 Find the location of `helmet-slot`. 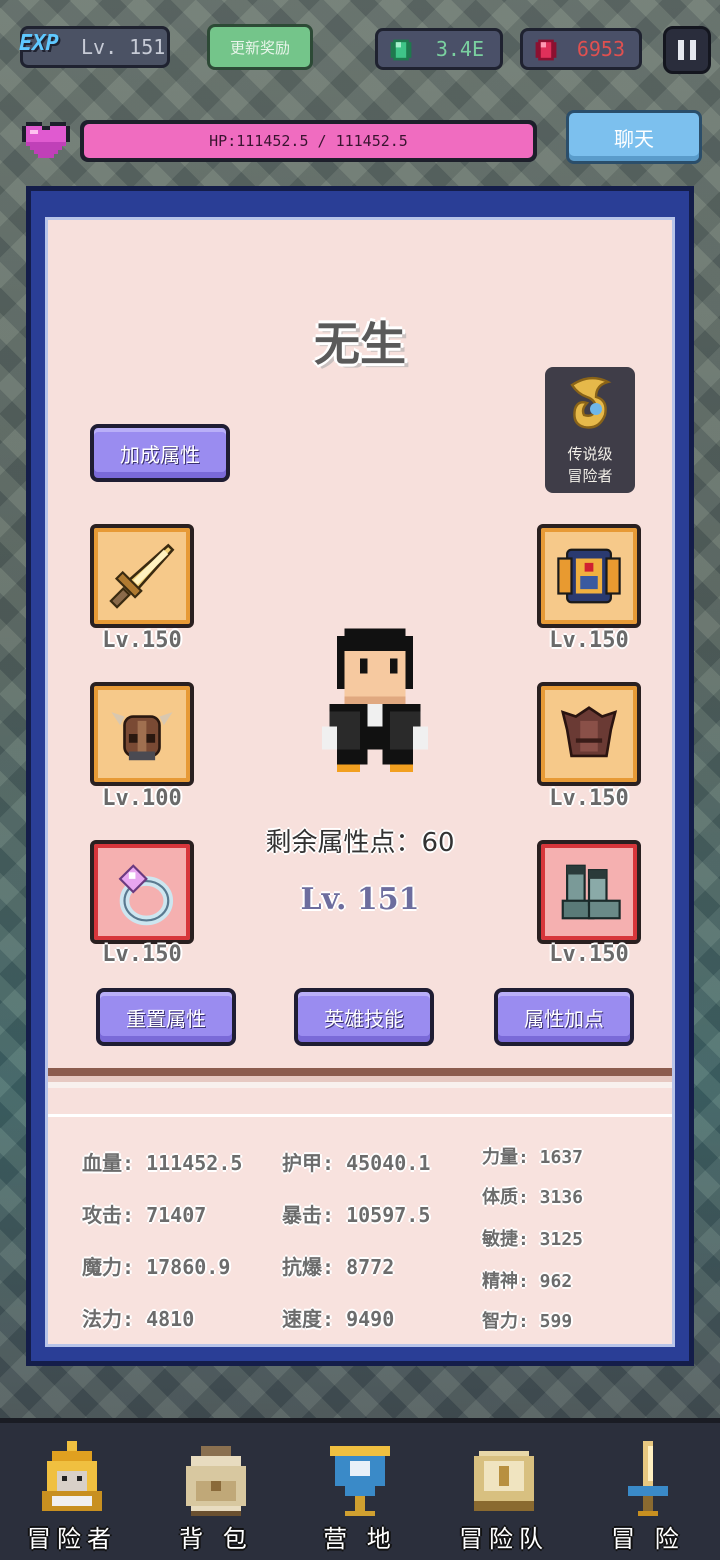

helmet-slot is located at coordinates (142, 734).